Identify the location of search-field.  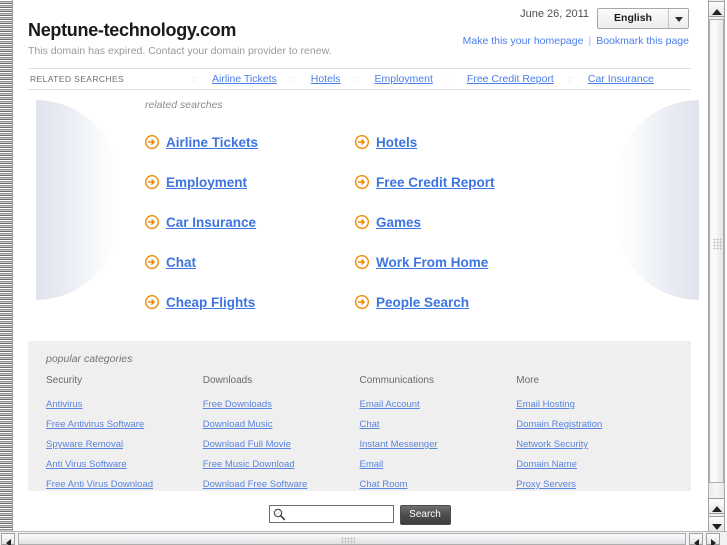
(331, 514).